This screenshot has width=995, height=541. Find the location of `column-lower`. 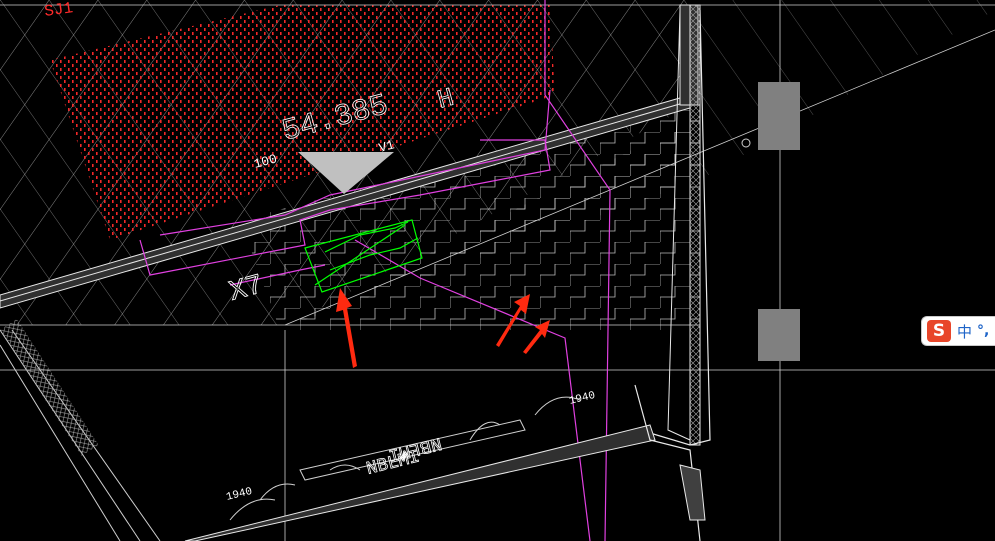

column-lower is located at coordinates (779, 335).